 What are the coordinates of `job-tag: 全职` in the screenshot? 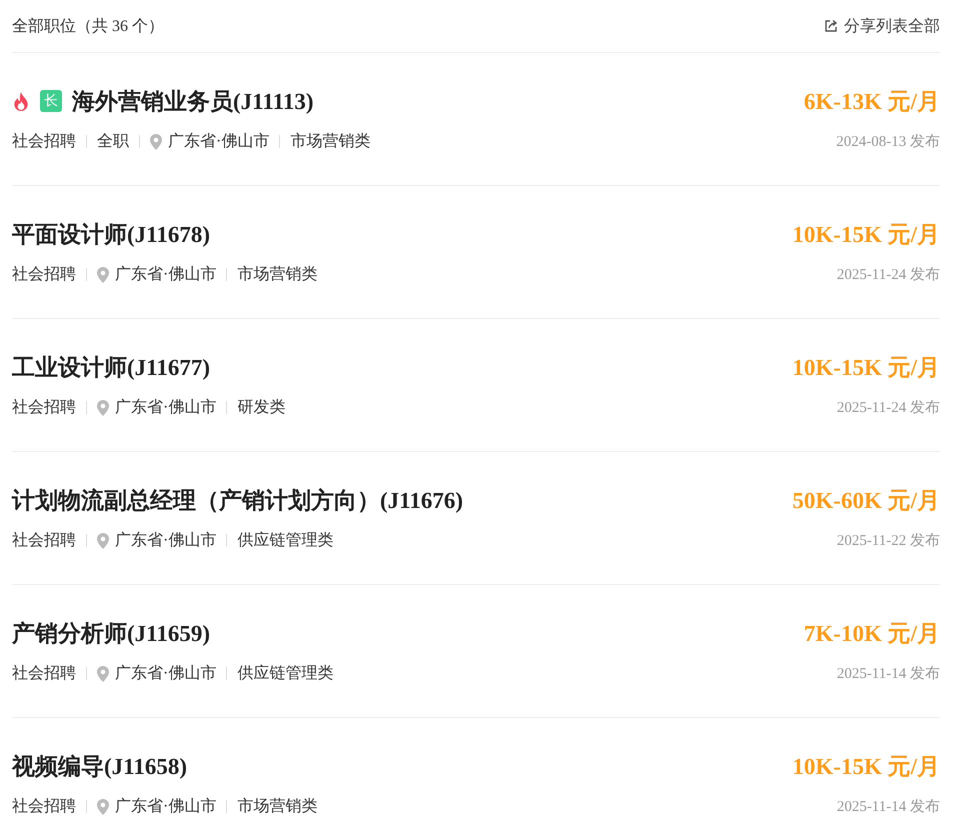 It's located at (113, 141).